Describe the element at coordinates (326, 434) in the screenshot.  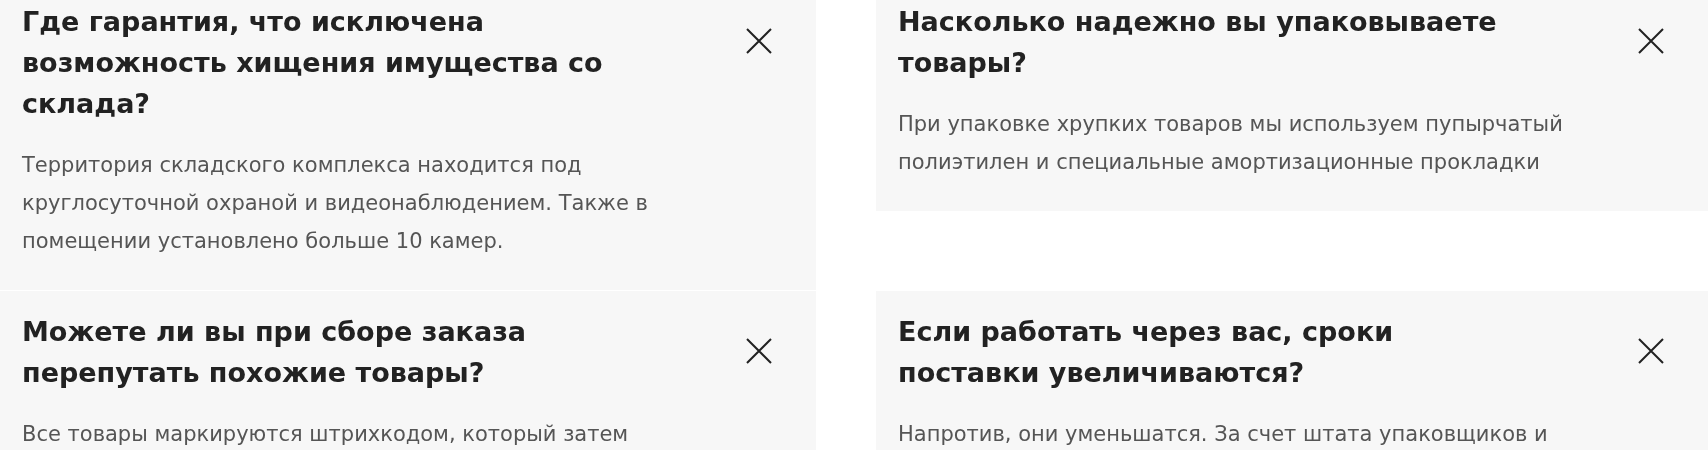
I see `faq-answer: Все товары маркируются штрихкодом, который затем` at that location.